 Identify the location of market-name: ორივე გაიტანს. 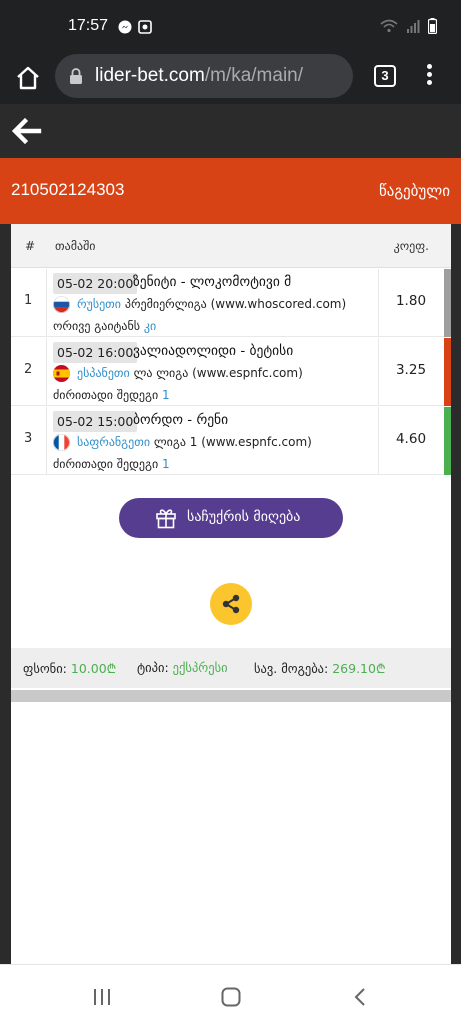
(97, 326).